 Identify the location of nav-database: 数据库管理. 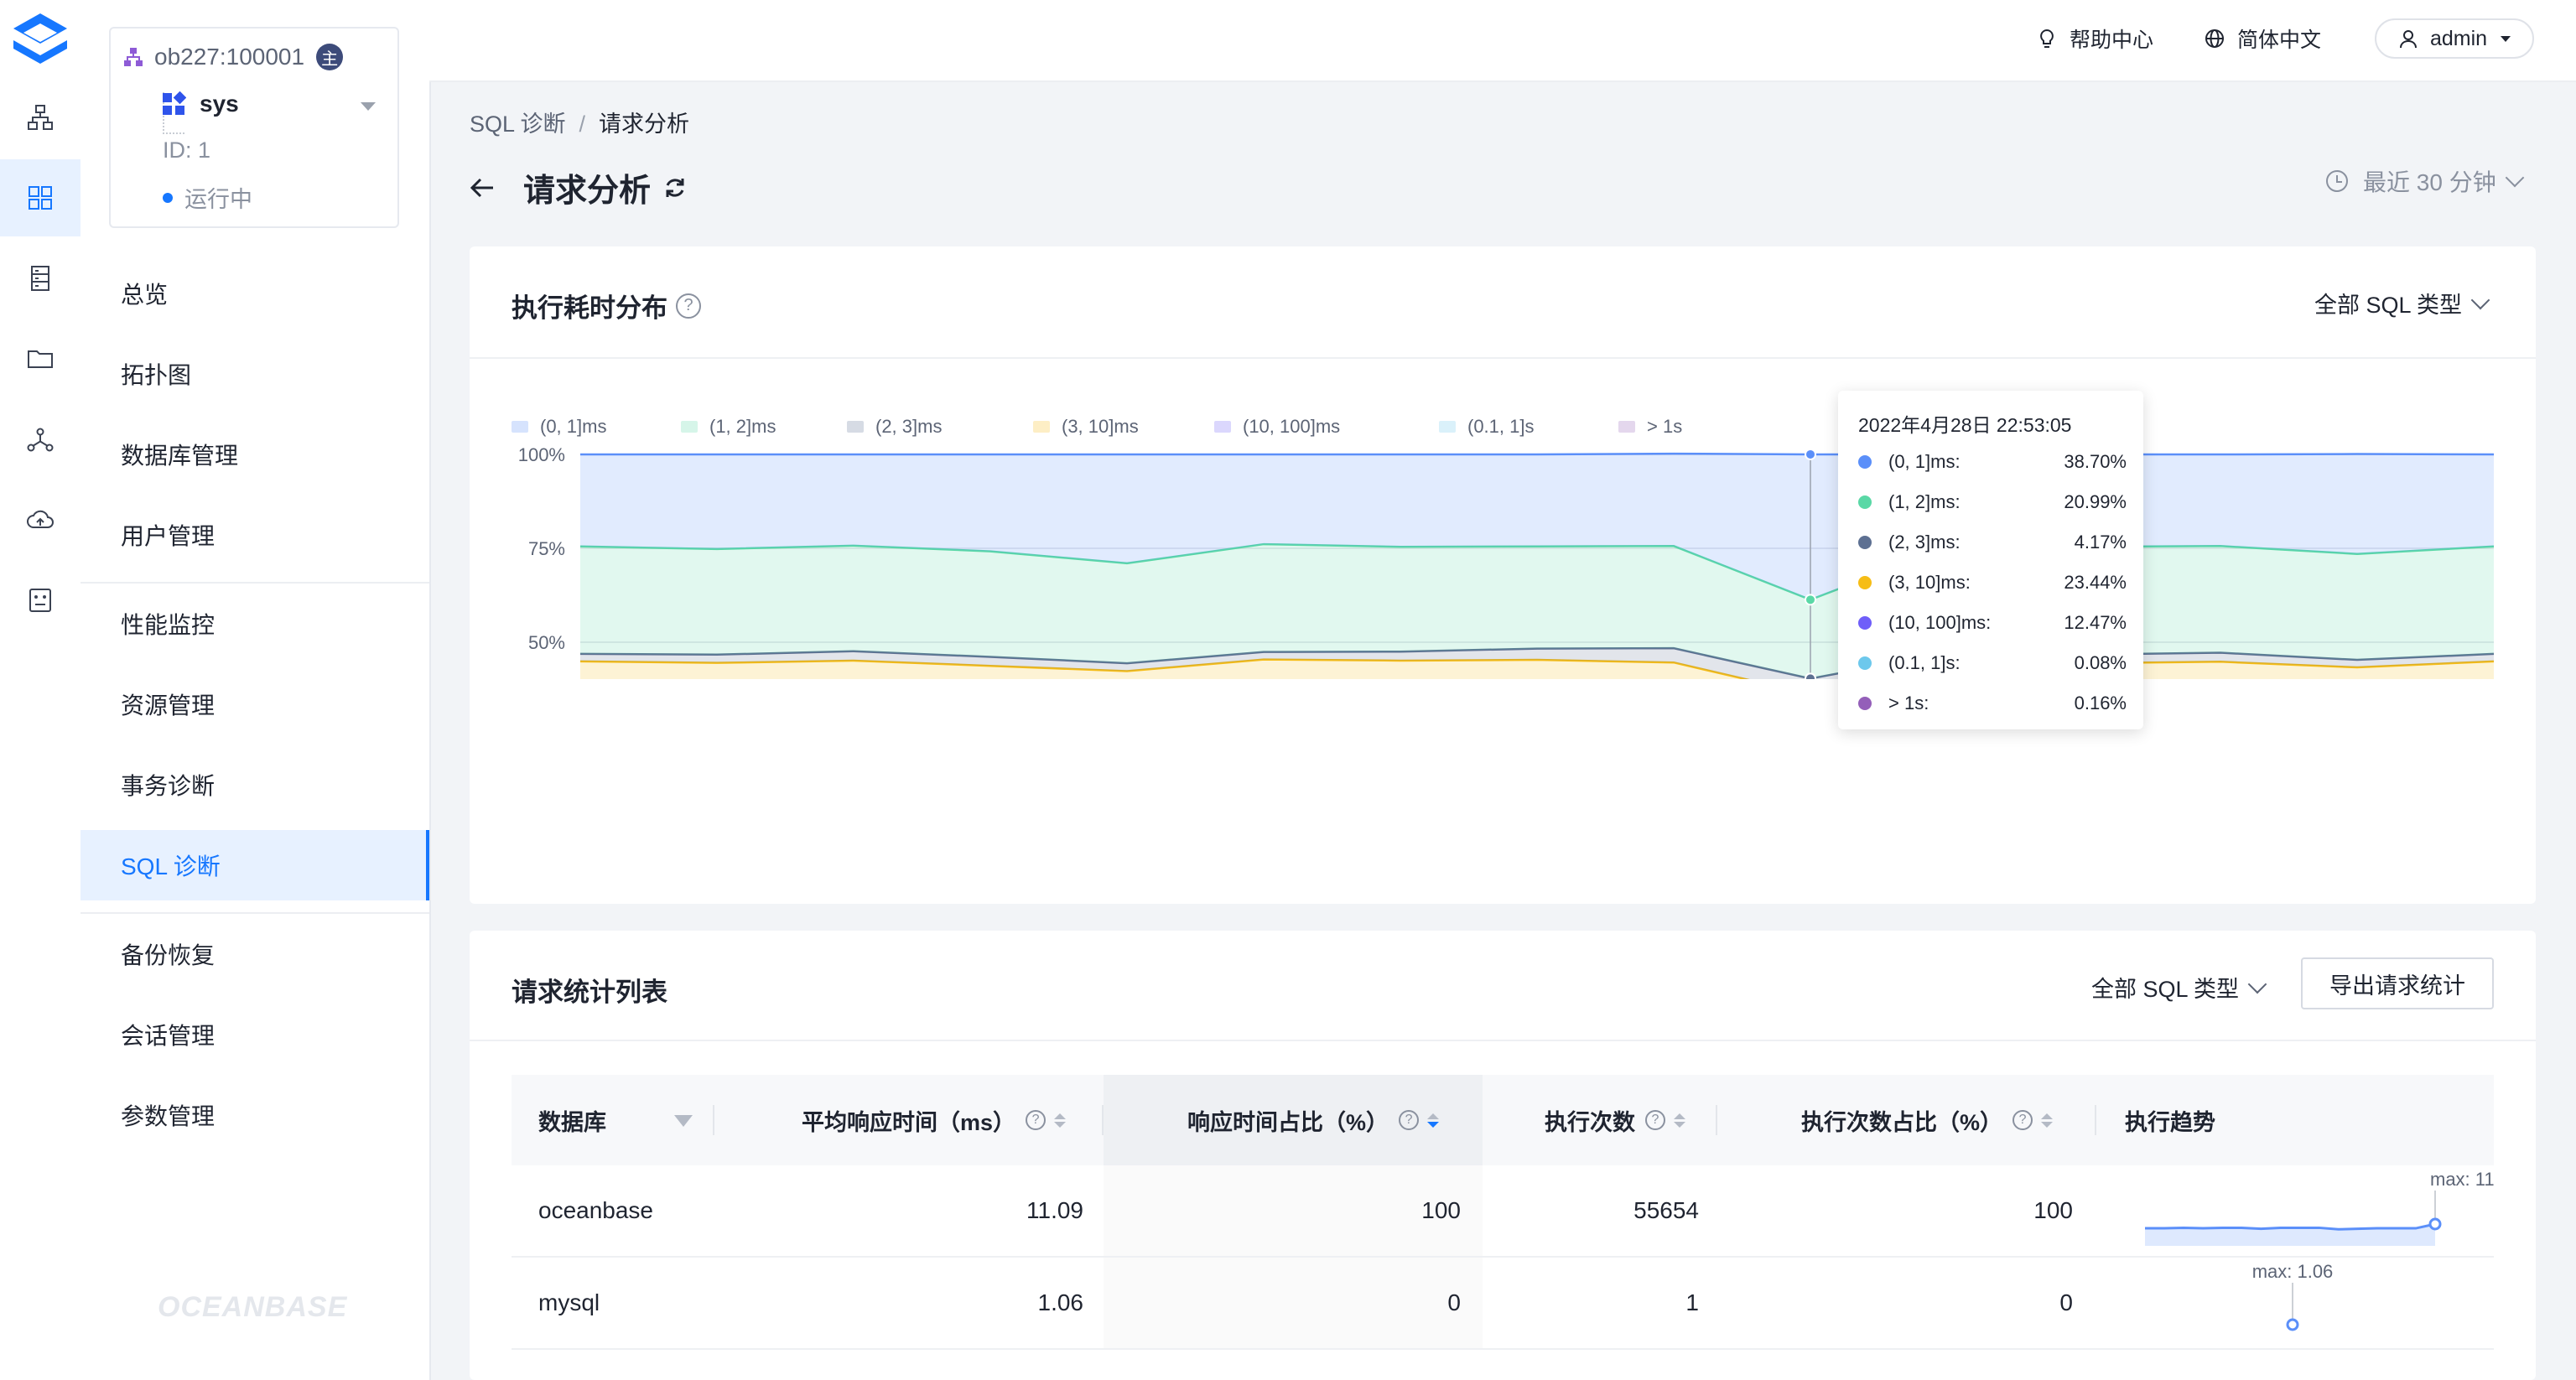
(254, 454).